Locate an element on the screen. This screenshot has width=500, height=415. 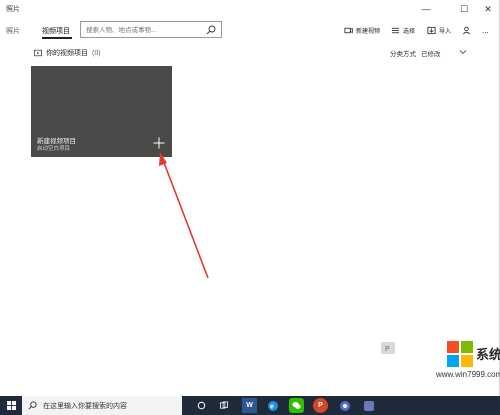
section-header: 你的视频项目 (0) is located at coordinates (67, 53).